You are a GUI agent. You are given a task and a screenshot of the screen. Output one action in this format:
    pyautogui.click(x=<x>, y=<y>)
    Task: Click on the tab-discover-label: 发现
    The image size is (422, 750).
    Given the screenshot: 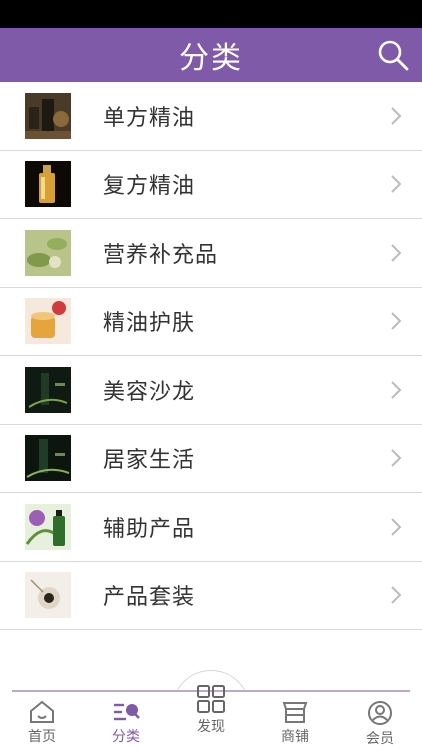 What is the action you would take?
    pyautogui.click(x=211, y=727)
    